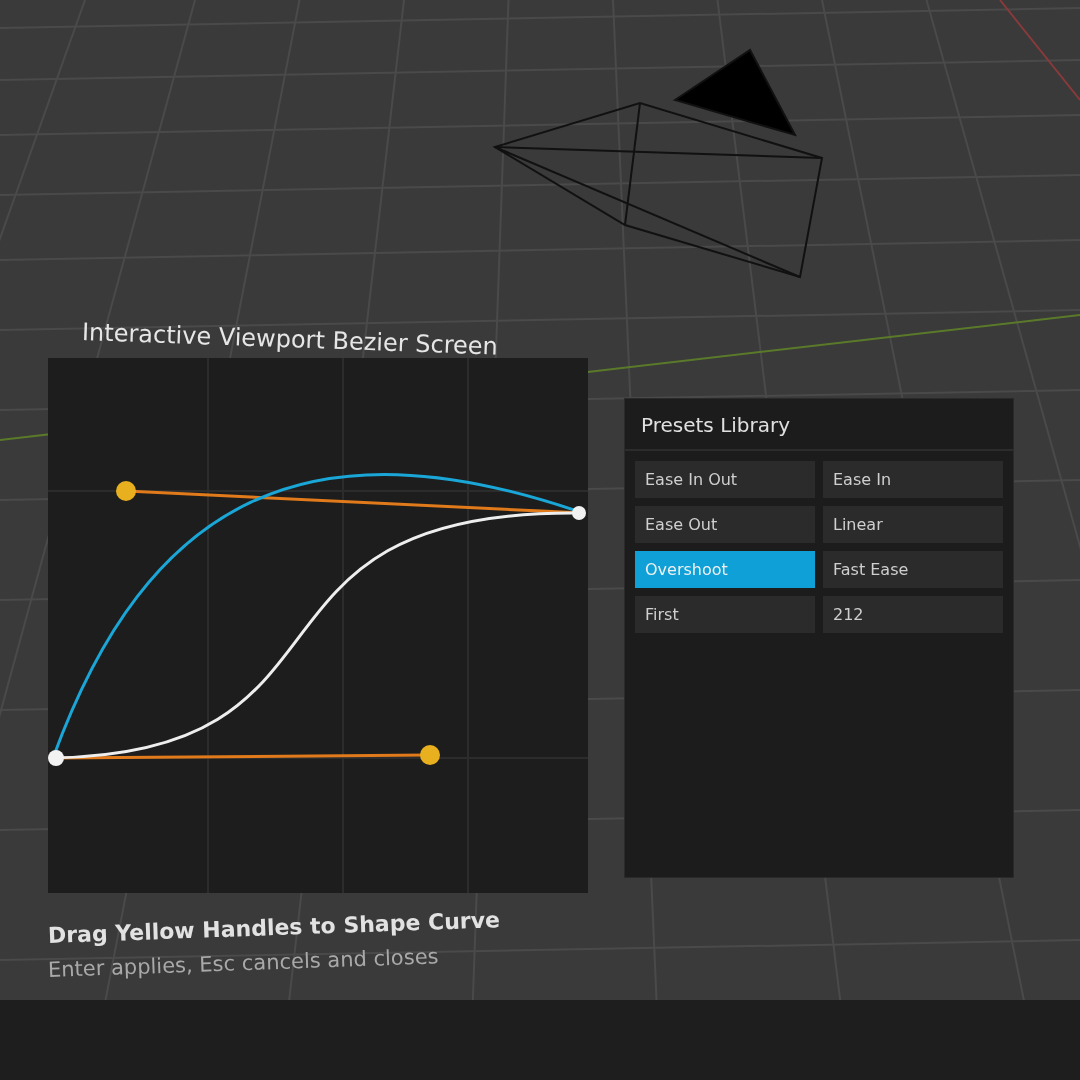 Image resolution: width=1080 pixels, height=1080 pixels. Describe the element at coordinates (725, 524) in the screenshot. I see `preset-button: Ease Out` at that location.